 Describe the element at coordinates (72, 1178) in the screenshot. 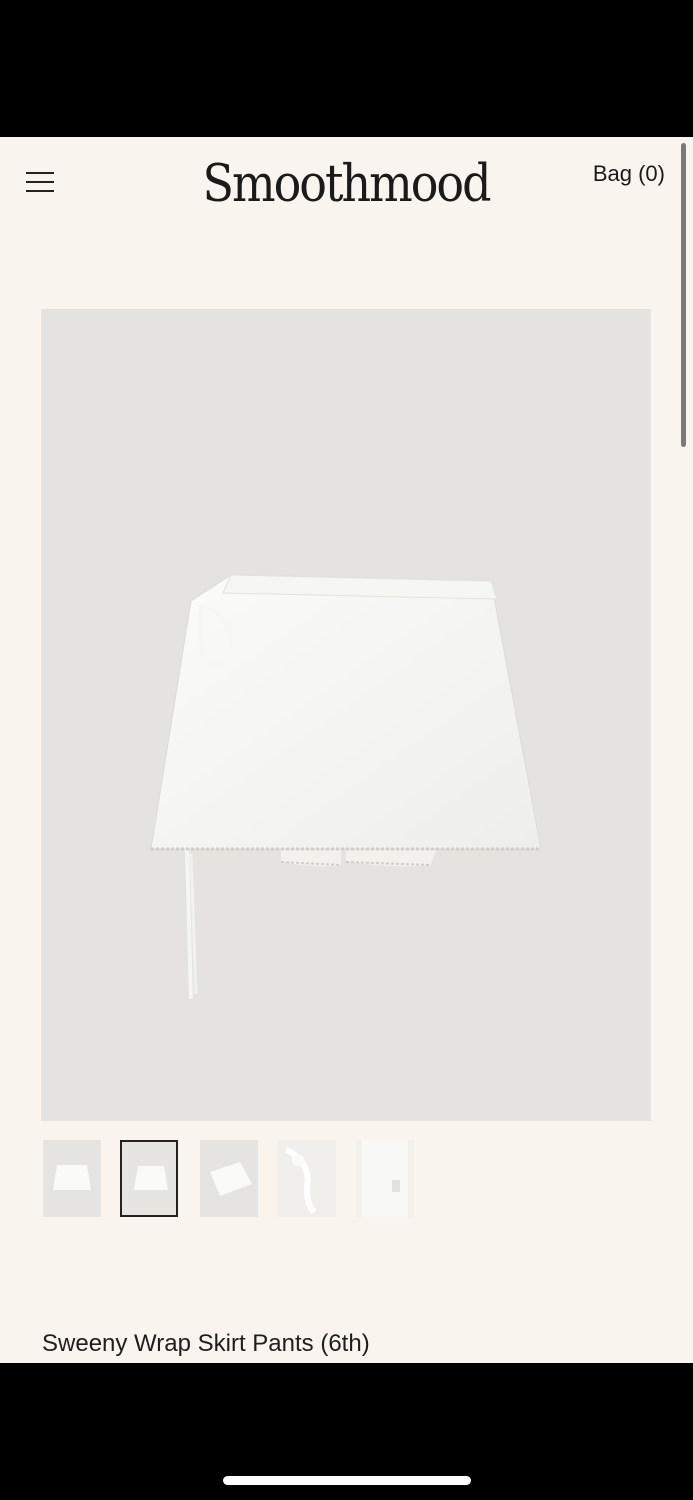

I see `thumbnail-front` at that location.